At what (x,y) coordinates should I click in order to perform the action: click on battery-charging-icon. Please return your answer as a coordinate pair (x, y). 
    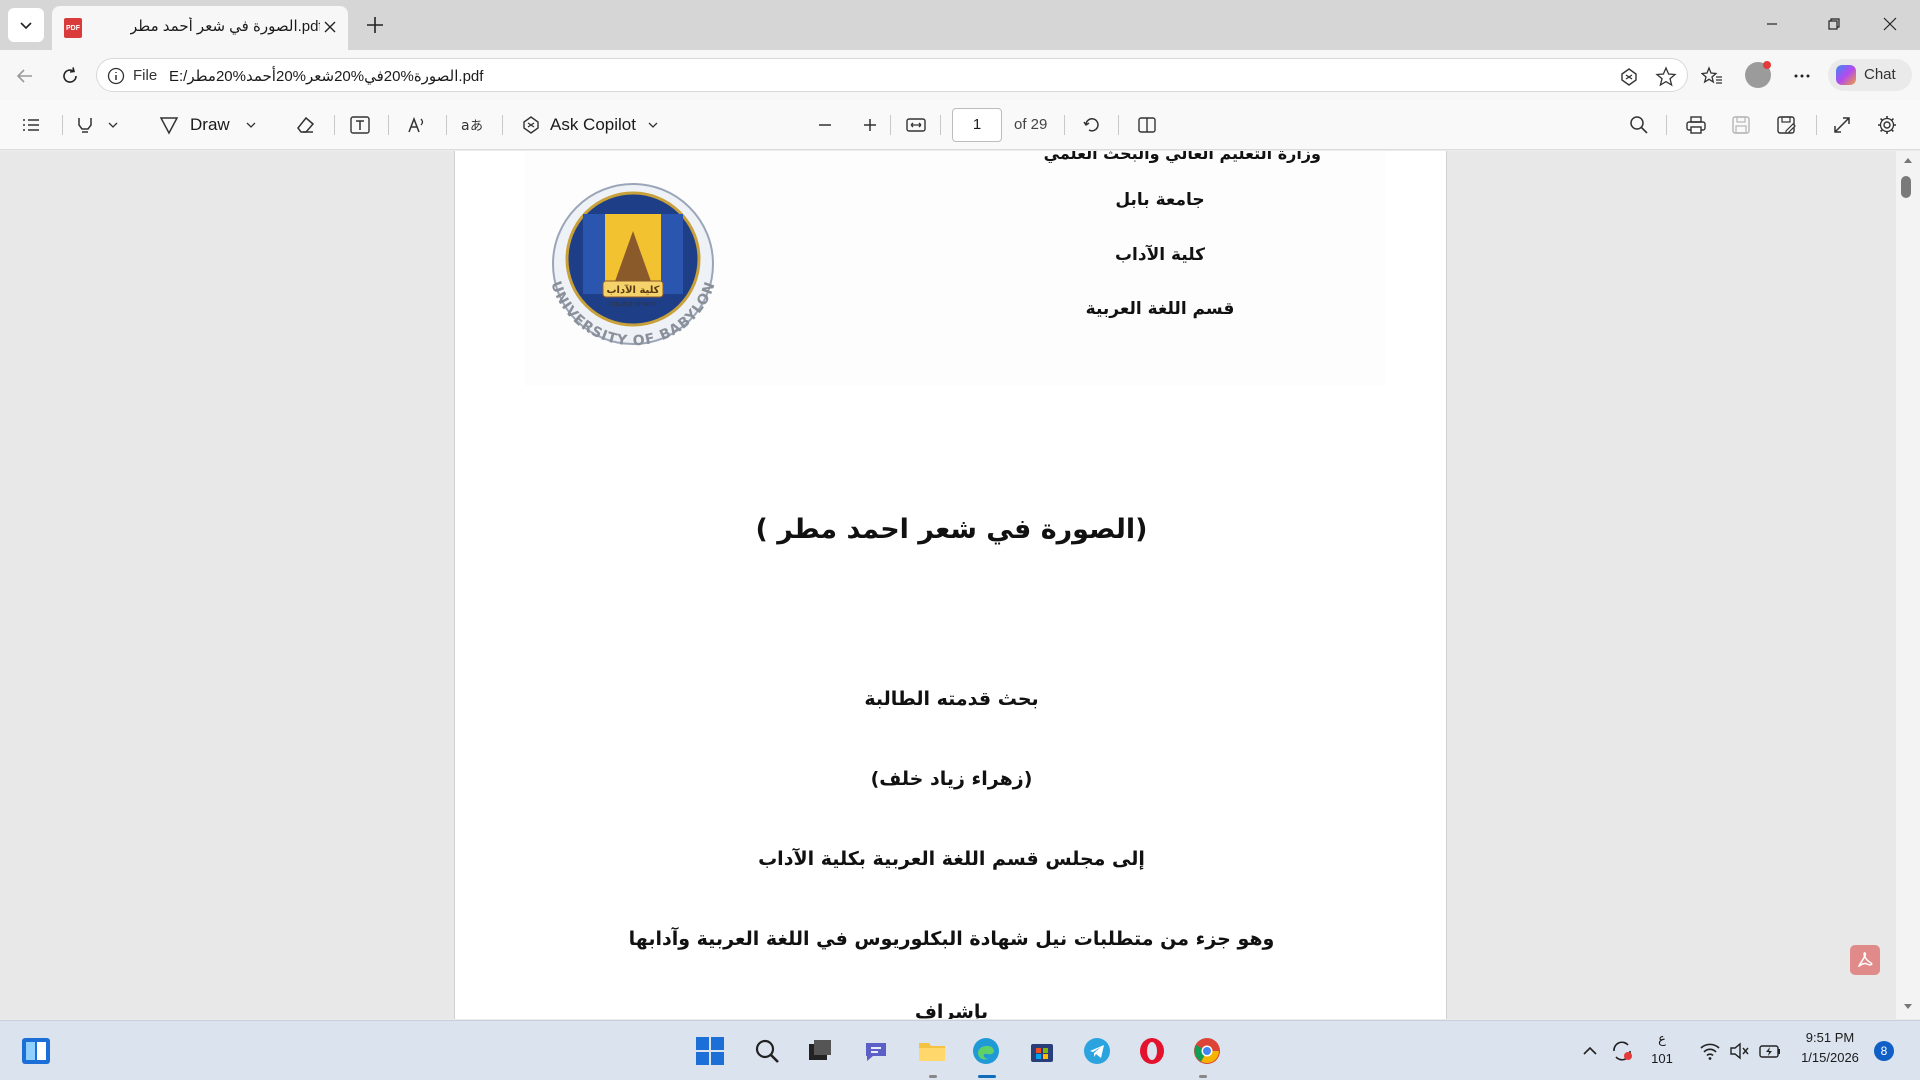
    Looking at the image, I should click on (1769, 1051).